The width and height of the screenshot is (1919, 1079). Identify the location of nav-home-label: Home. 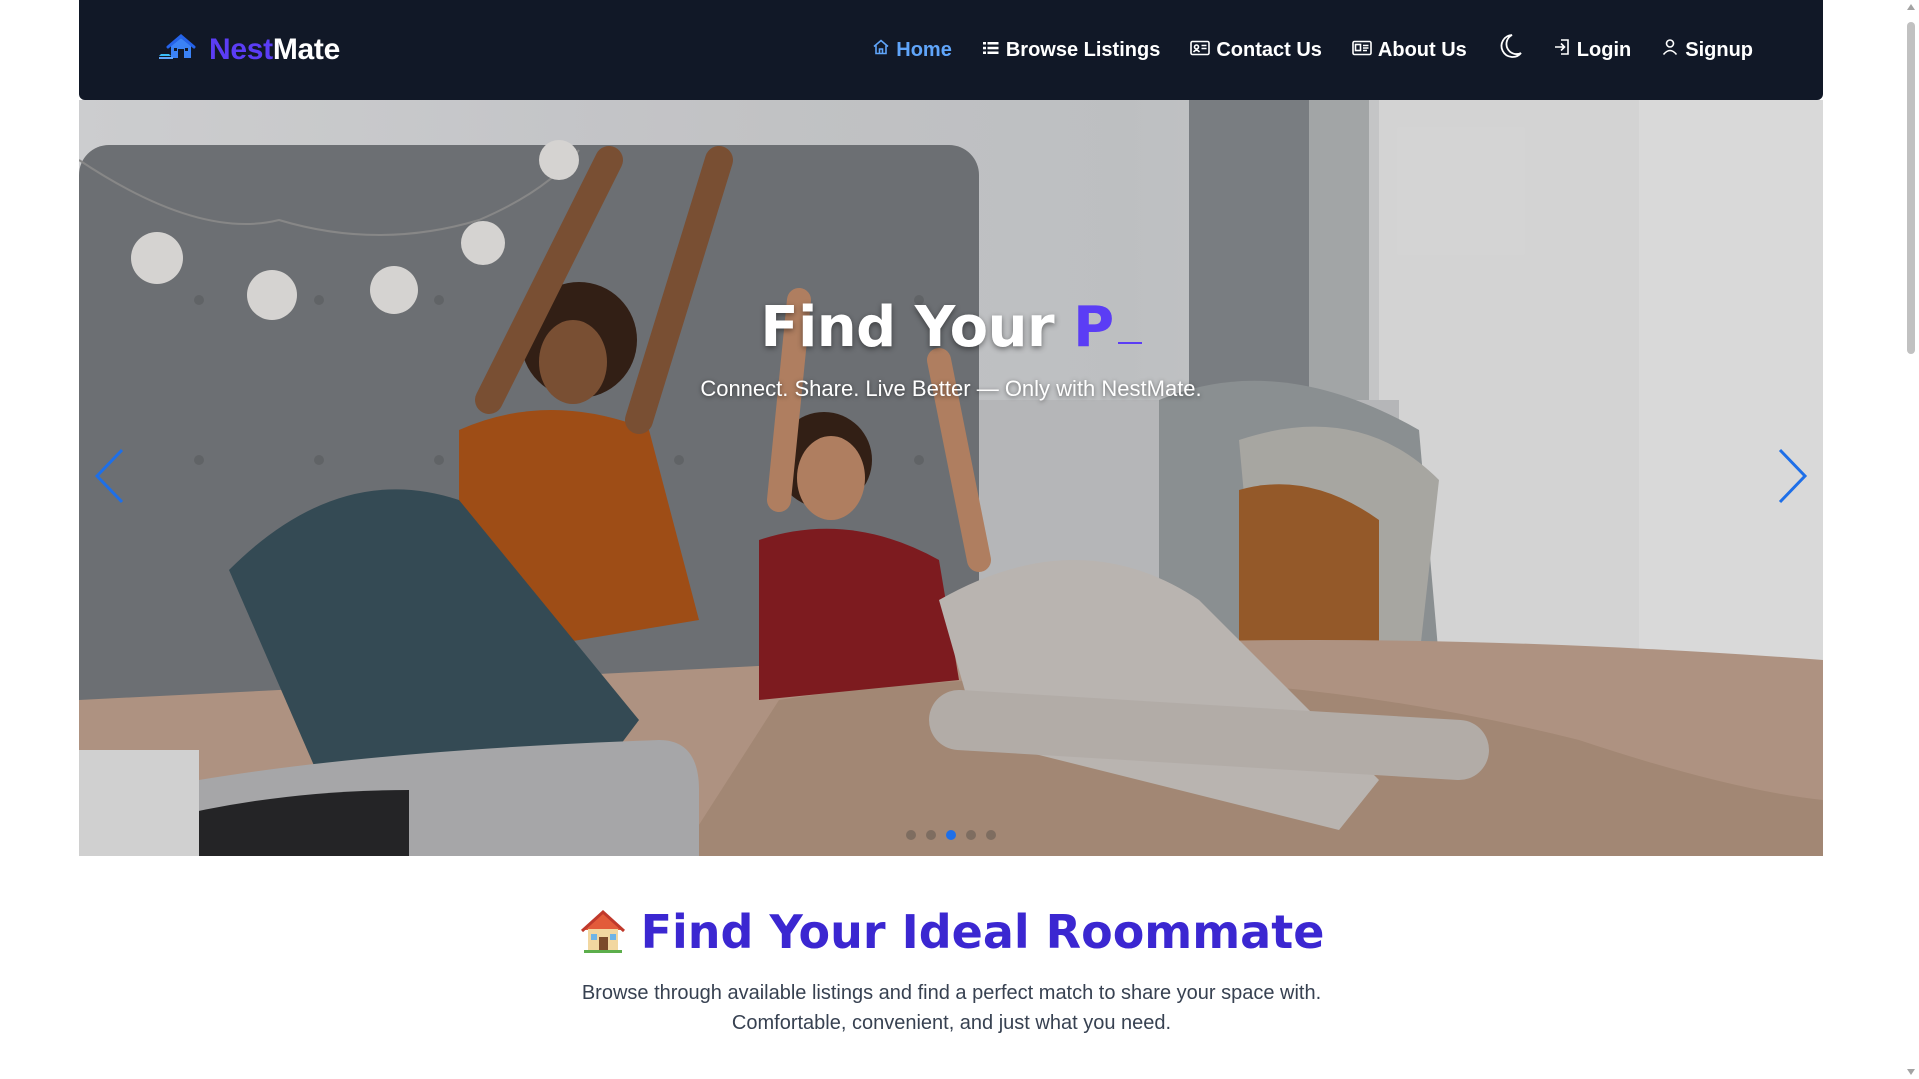
(924, 49).